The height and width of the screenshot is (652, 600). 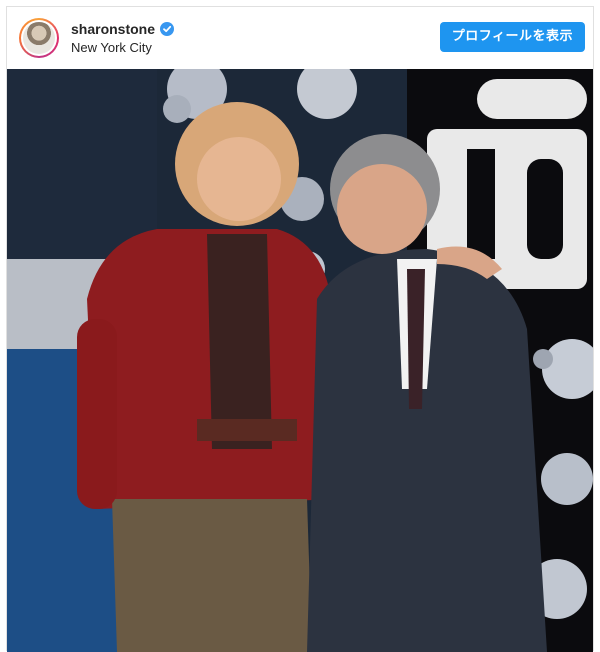 What do you see at coordinates (300, 38) in the screenshot?
I see `post-header: sharonstone New York City プロフィールを表示` at bounding box center [300, 38].